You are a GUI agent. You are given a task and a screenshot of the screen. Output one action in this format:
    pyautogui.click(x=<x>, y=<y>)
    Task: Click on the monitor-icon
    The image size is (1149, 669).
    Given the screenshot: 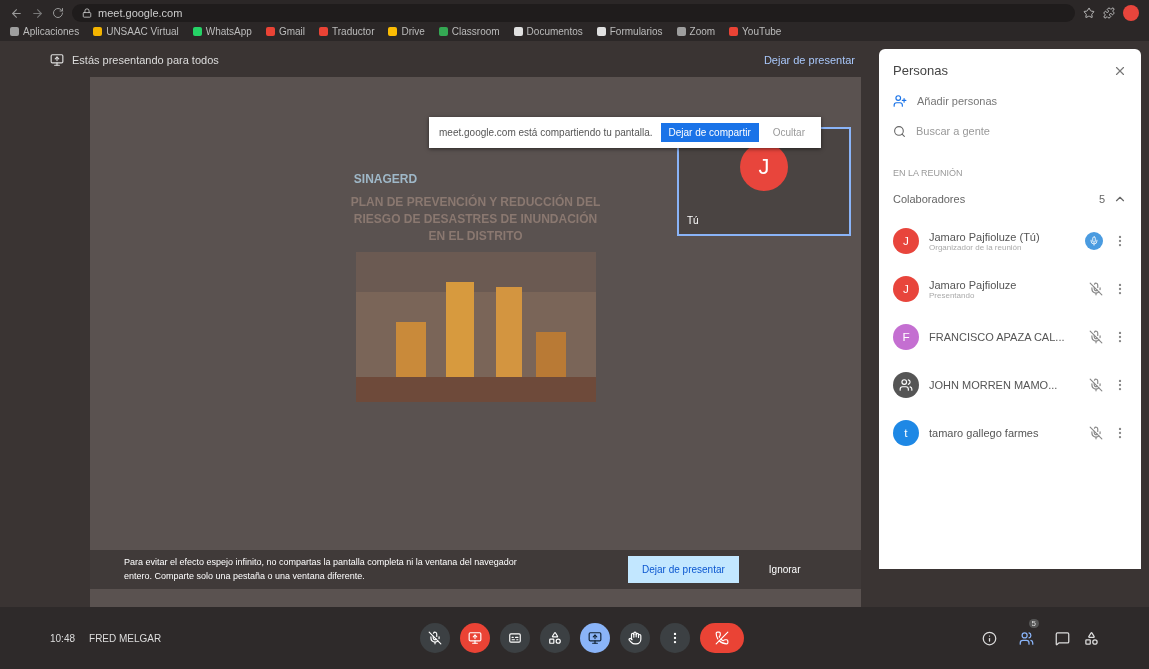 What is the action you would take?
    pyautogui.click(x=475, y=638)
    